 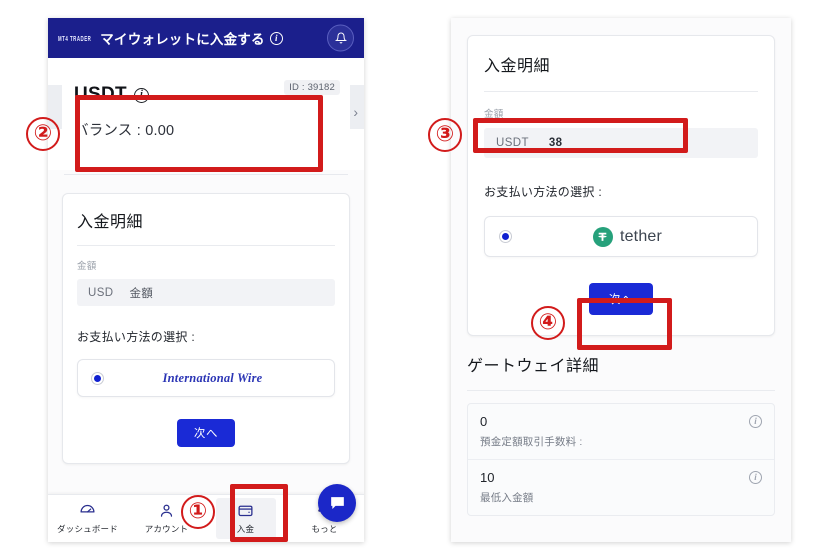 I want to click on deposit-details-title-right: 入金明細, so click(x=517, y=66).